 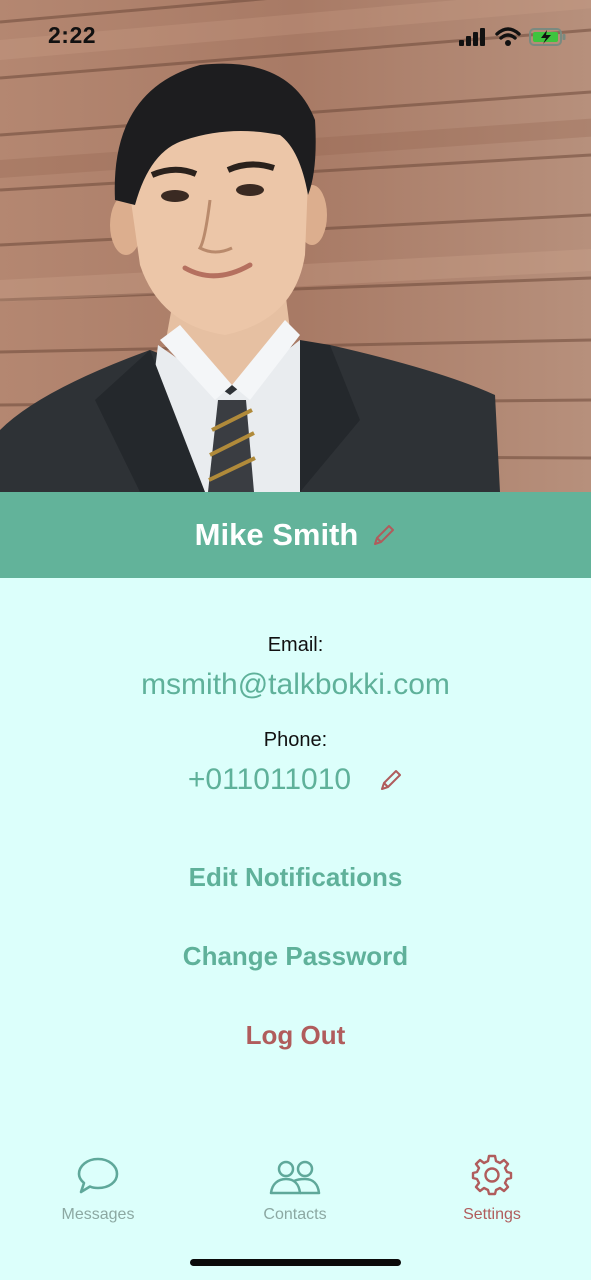 What do you see at coordinates (269, 779) in the screenshot?
I see `phone-value: +011011010` at bounding box center [269, 779].